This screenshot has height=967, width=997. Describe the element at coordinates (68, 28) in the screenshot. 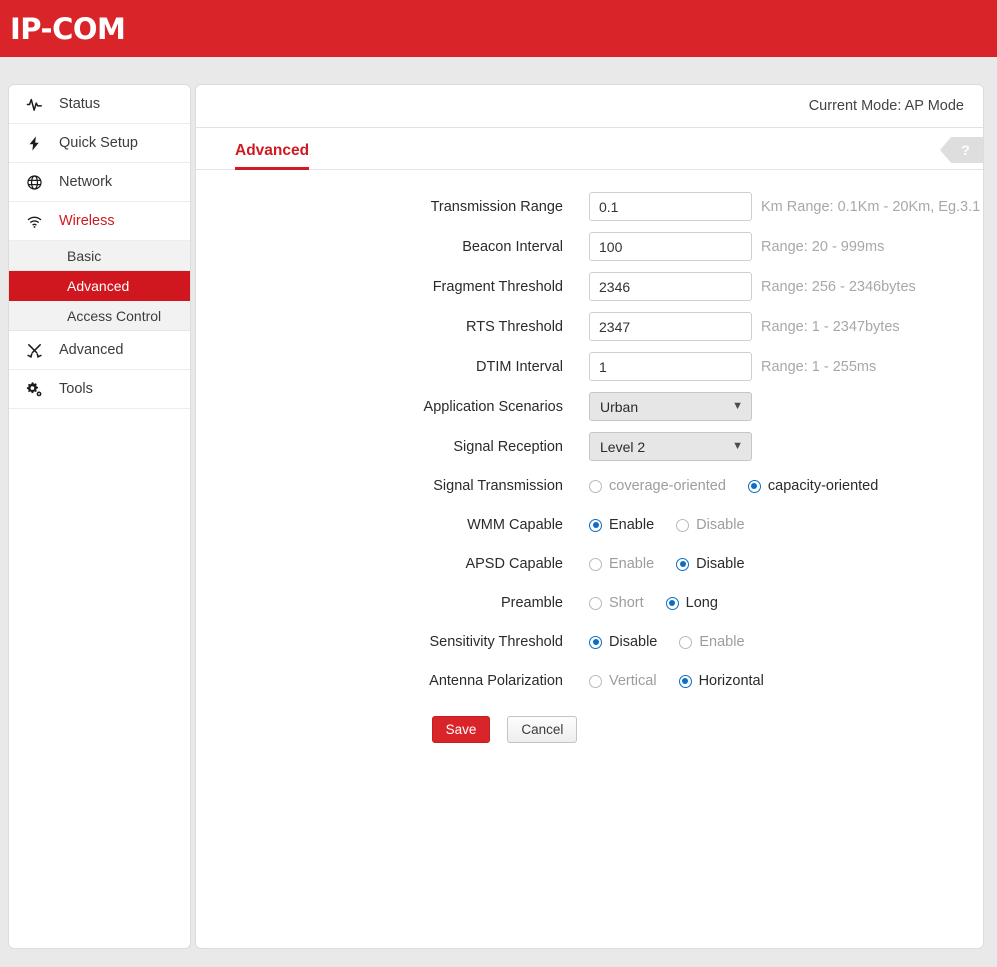

I see `brand-logo: IP-COM` at that location.